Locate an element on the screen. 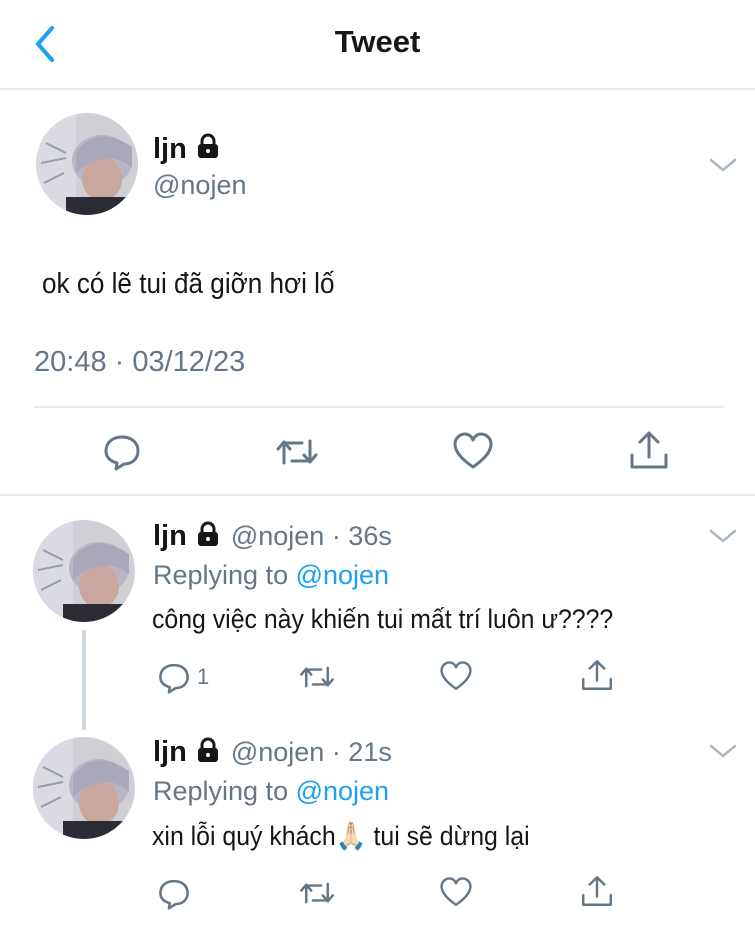 The width and height of the screenshot is (755, 939). reply-header: ljn @nojen · 21s is located at coordinates (272, 753).